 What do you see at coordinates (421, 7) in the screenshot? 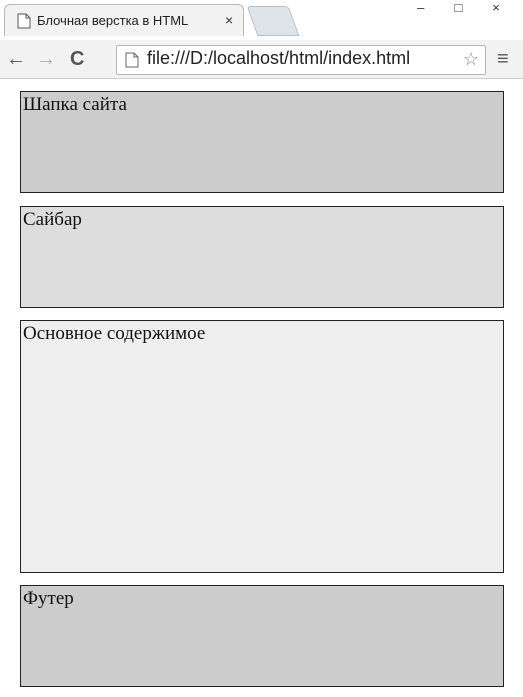
I see `minimize-button: –` at bounding box center [421, 7].